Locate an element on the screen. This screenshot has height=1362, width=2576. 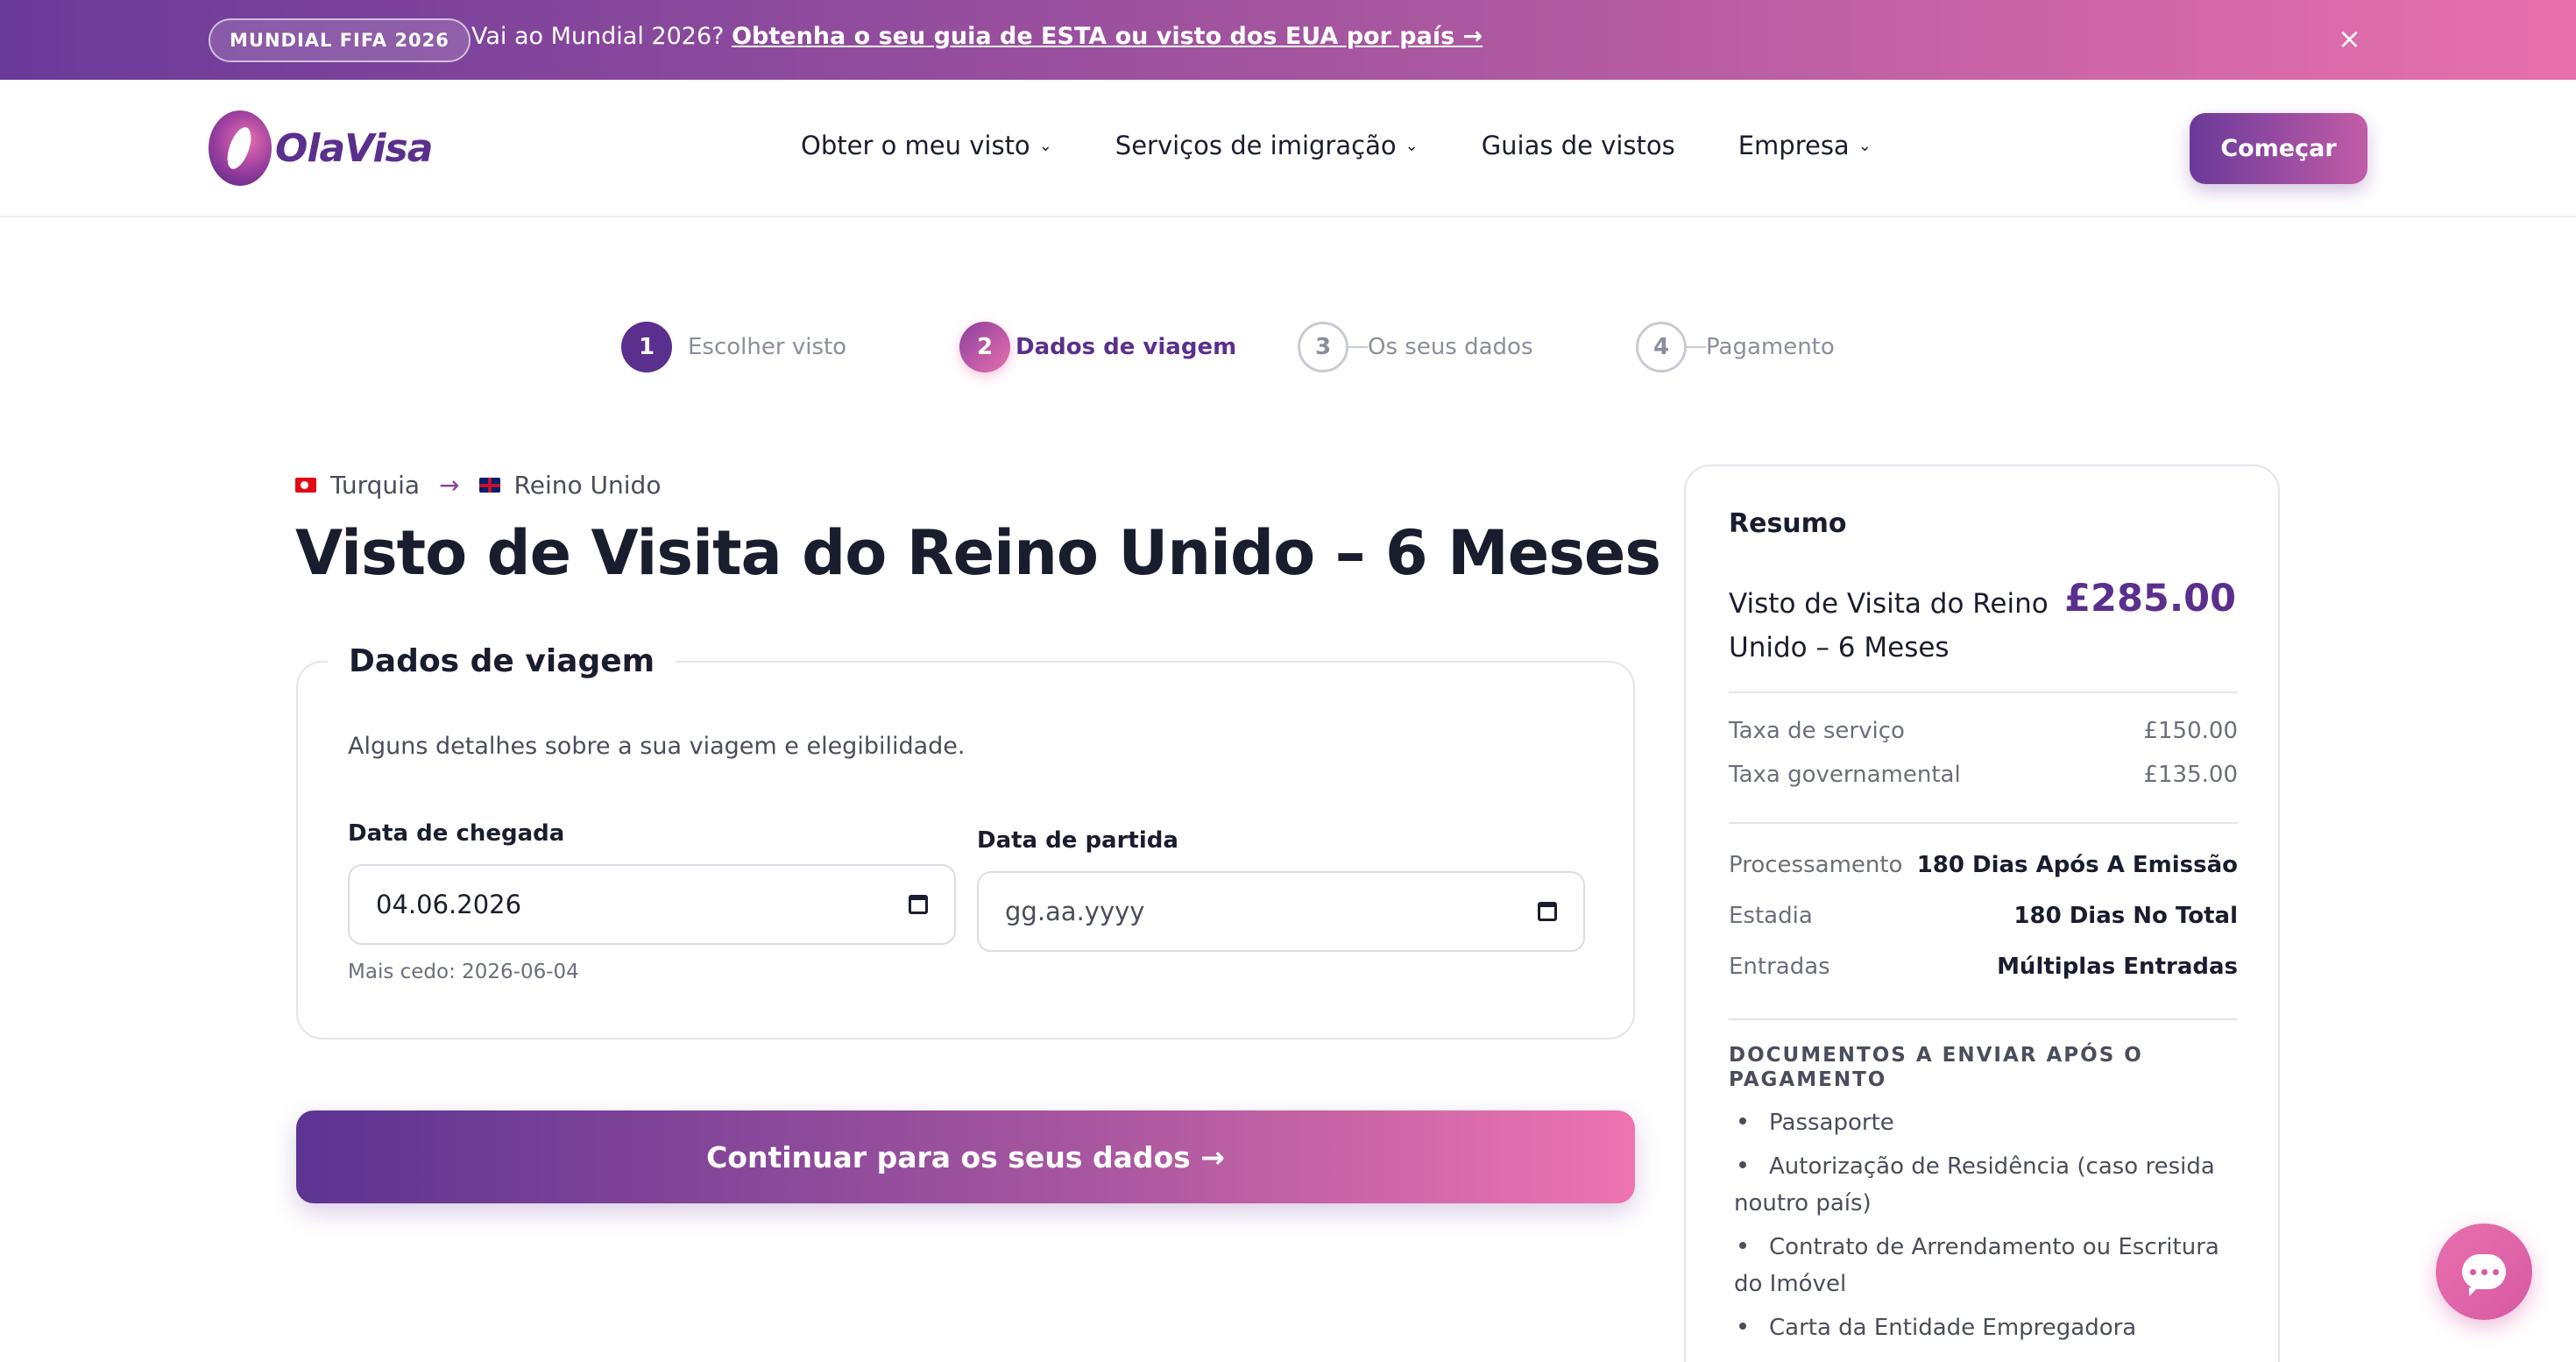
summary-price: £285.00 is located at coordinates (2150, 599).